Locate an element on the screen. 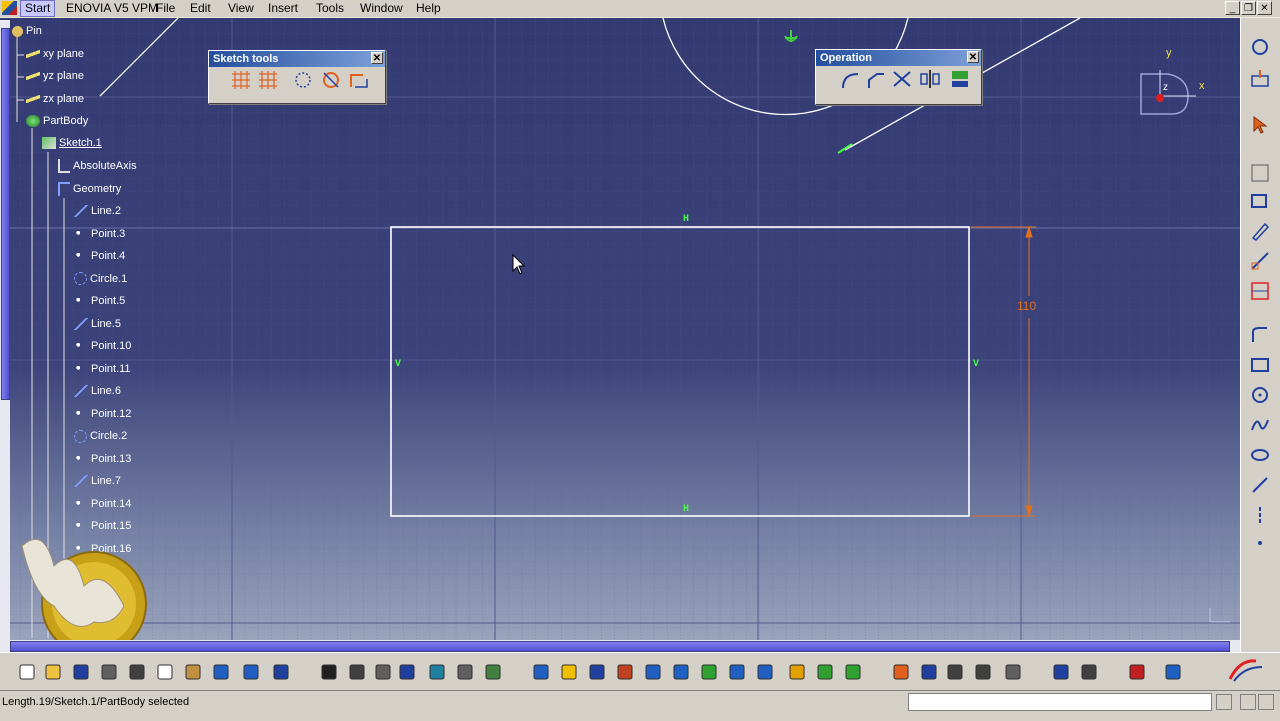  lock-icon is located at coordinates (465, 672).